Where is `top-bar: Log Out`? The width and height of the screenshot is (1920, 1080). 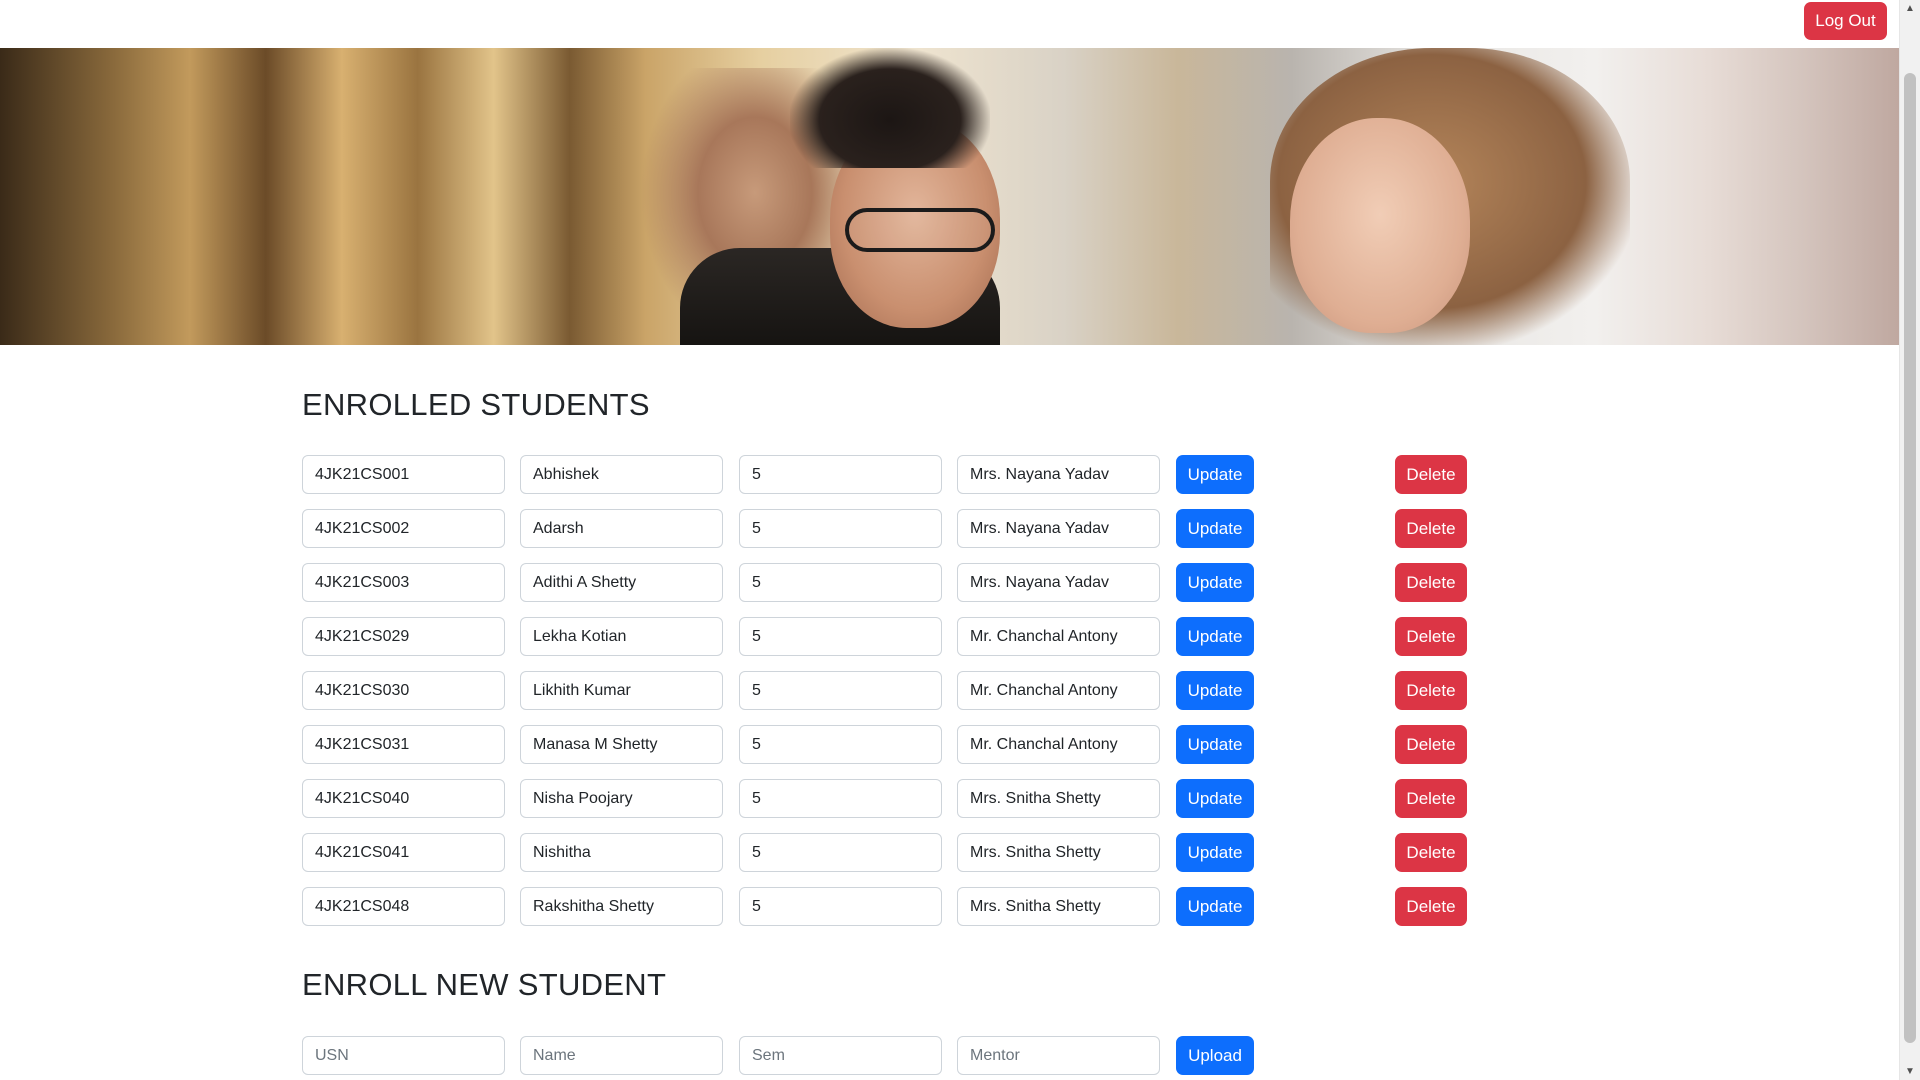
top-bar: Log Out is located at coordinates (949, 24).